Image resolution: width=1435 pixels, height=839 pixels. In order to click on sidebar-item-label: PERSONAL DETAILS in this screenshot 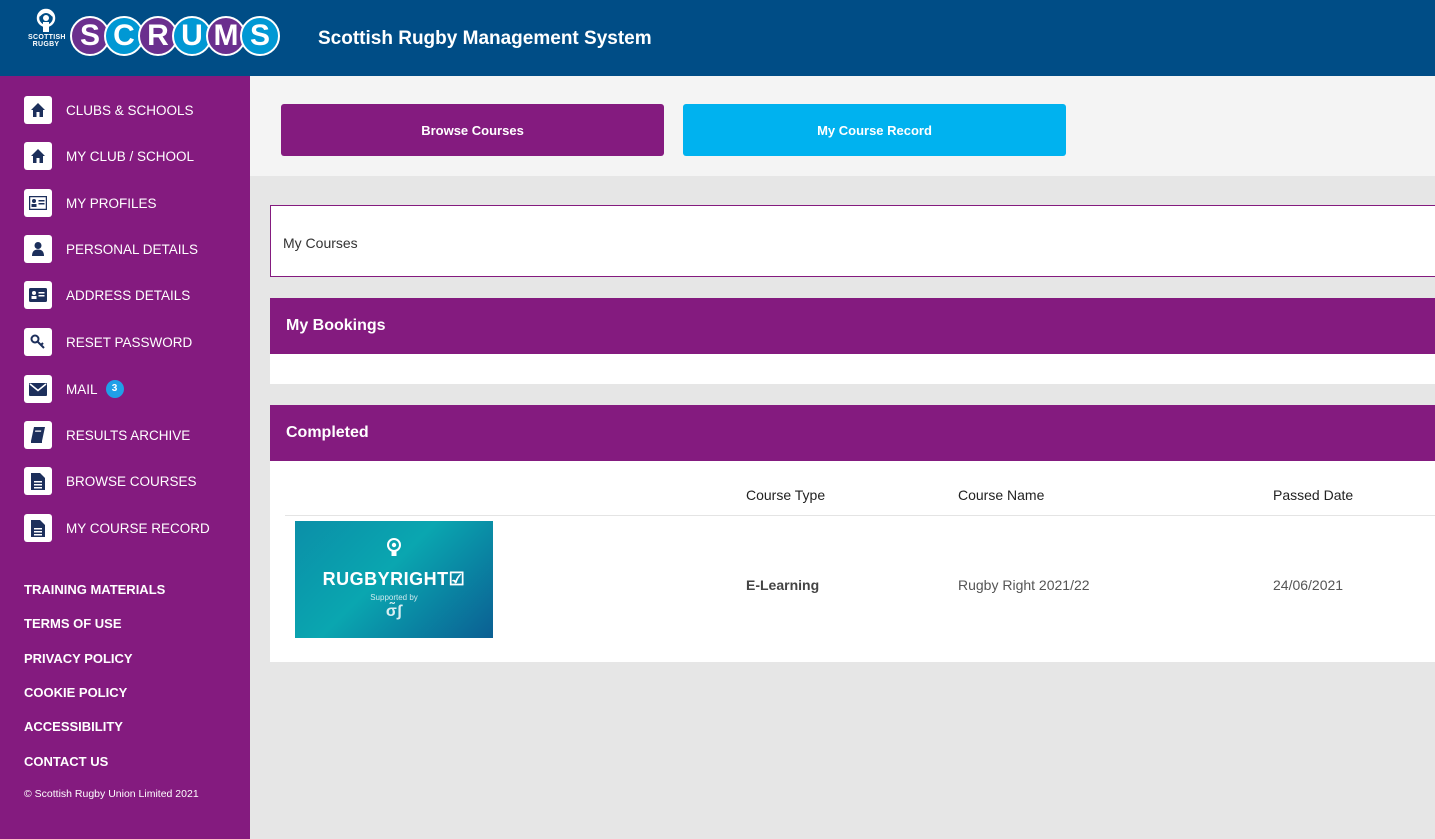, I will do `click(132, 249)`.